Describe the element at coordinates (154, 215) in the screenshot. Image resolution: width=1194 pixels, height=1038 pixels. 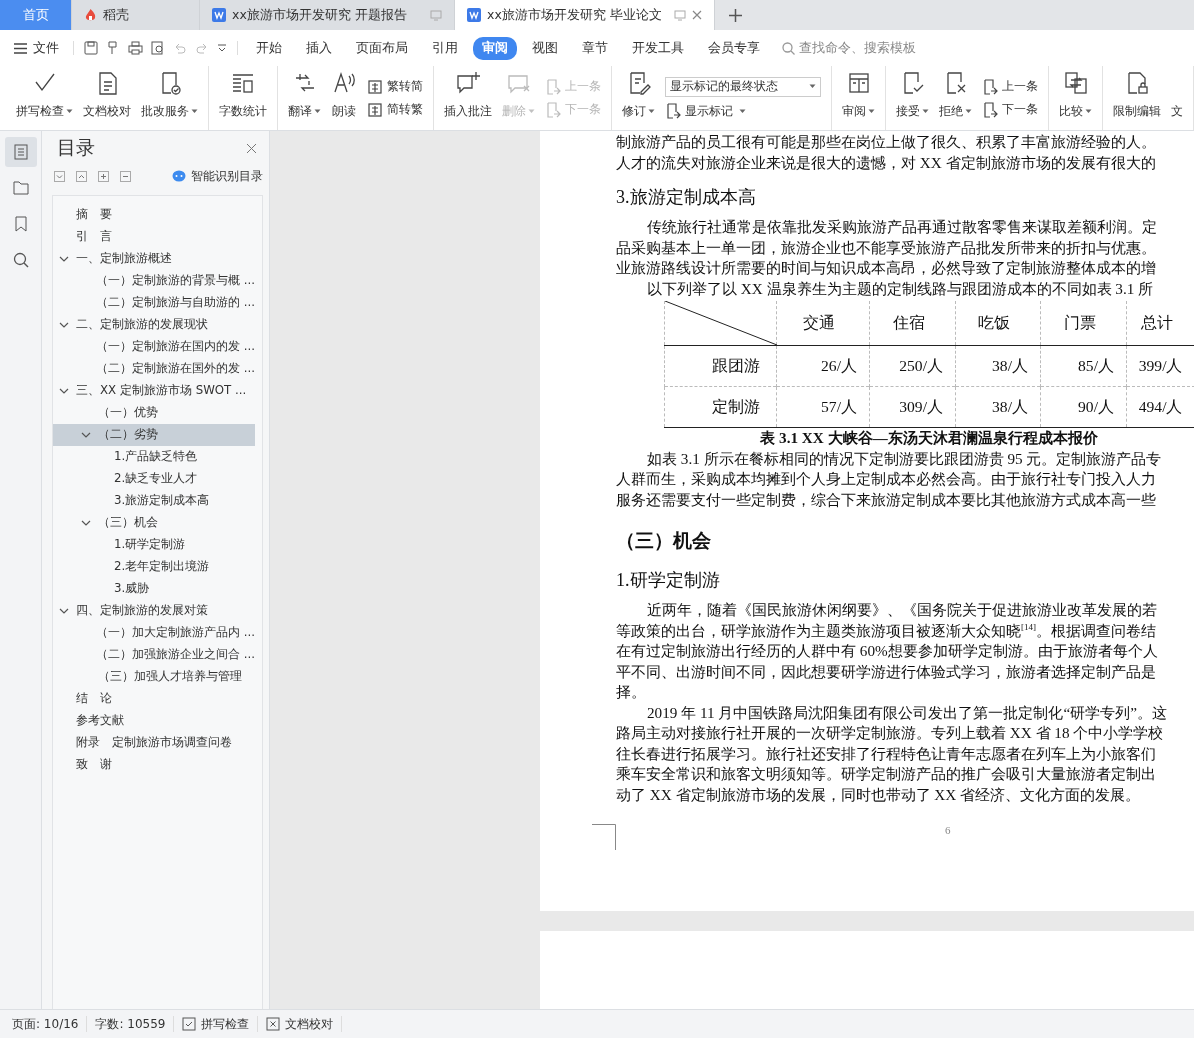
I see `outline-item: 摘 要` at that location.